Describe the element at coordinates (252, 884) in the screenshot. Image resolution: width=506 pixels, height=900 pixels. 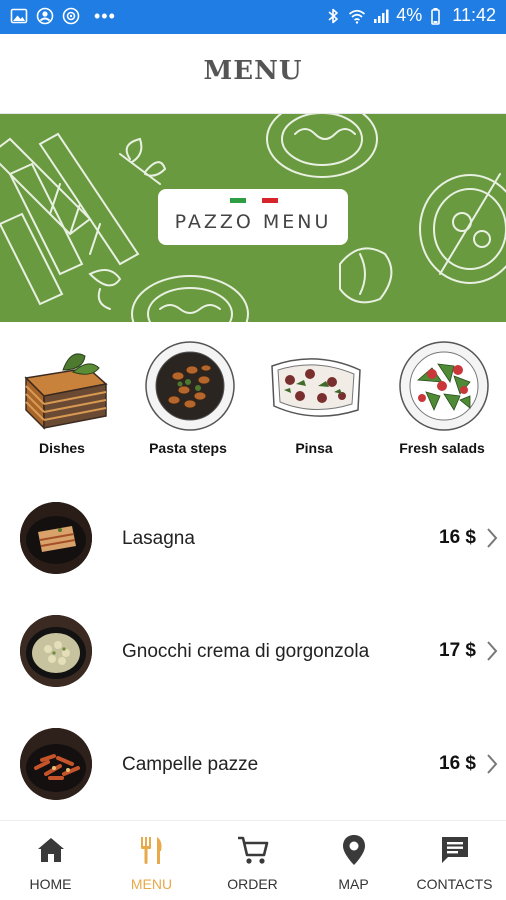
I see `nav-label: ORDER` at that location.